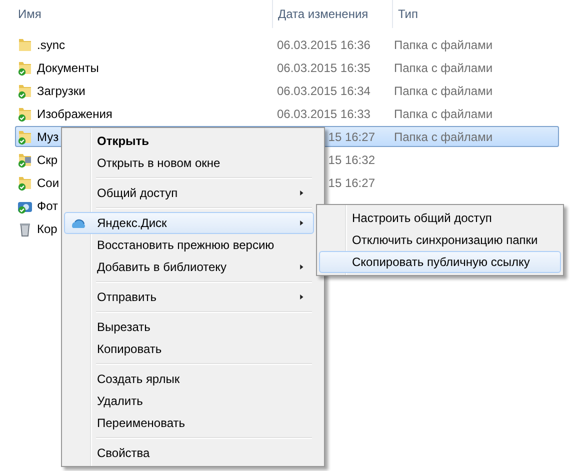 This screenshot has width=572, height=471. What do you see at coordinates (47, 159) in the screenshot?
I see `file-name: Скр` at bounding box center [47, 159].